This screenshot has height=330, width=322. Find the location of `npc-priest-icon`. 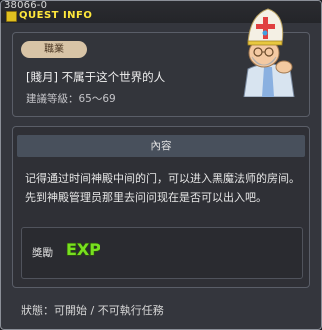

npc-priest-icon is located at coordinates (269, 52).